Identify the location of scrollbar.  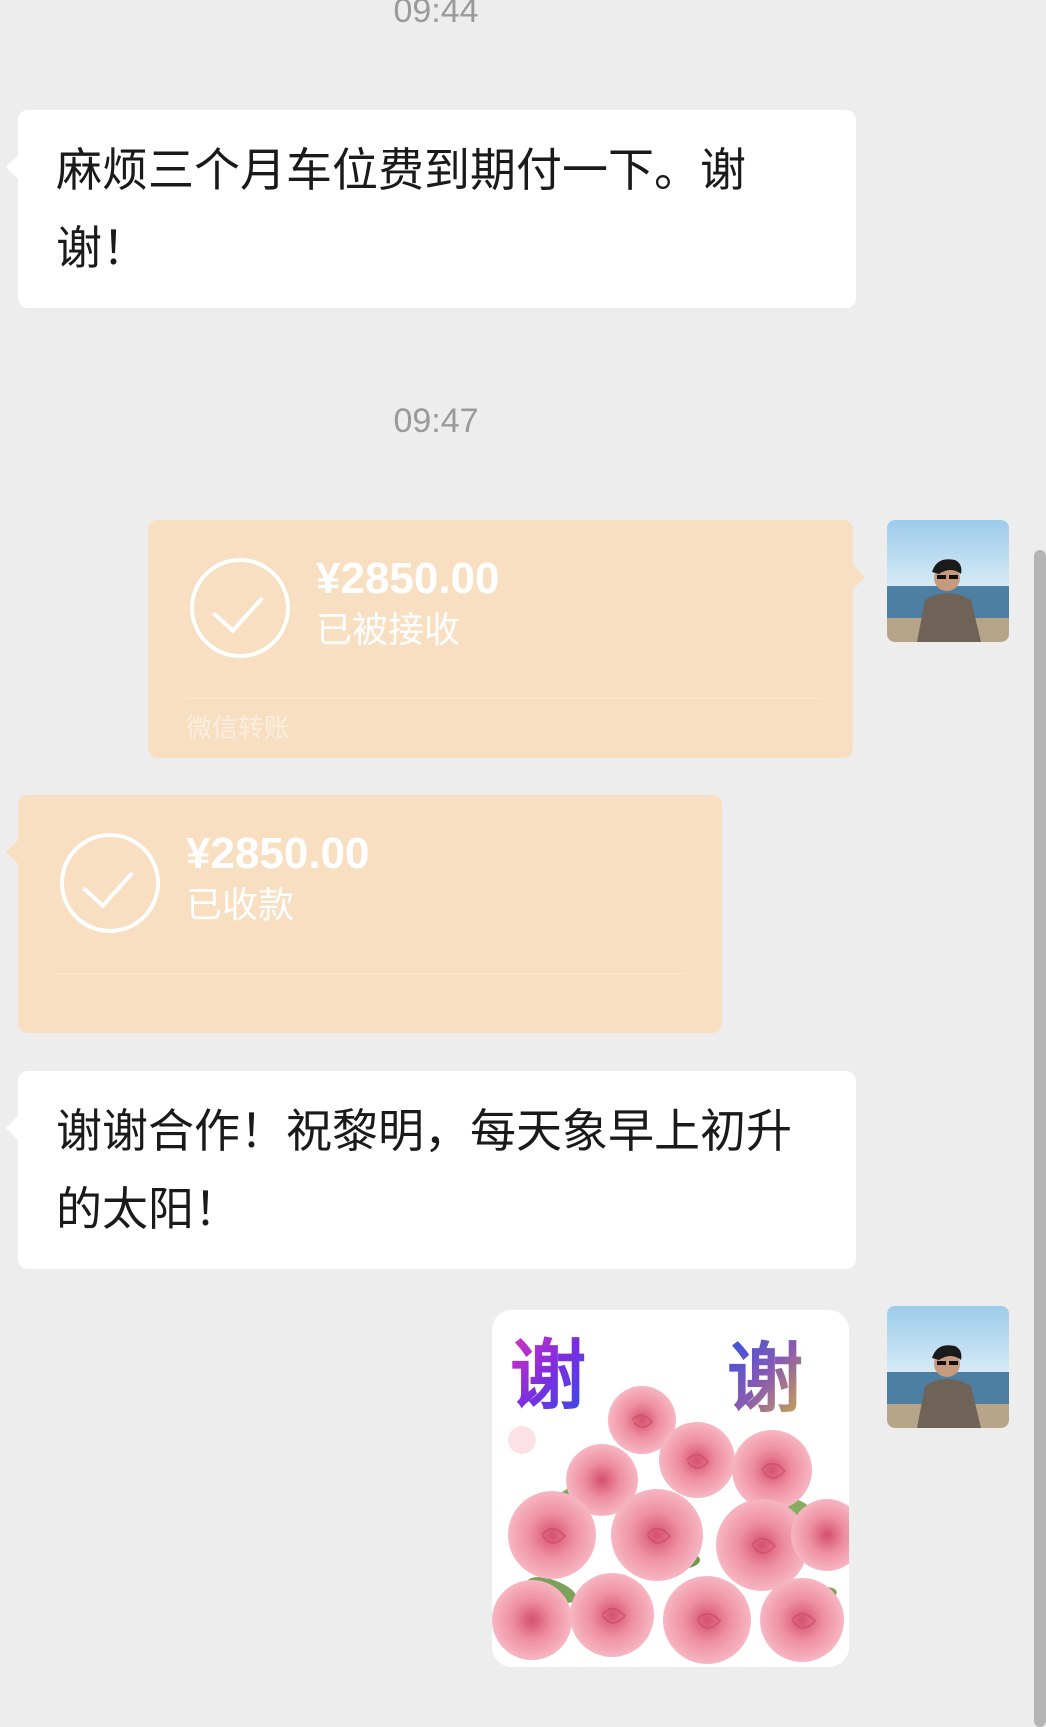
(1040, 1138).